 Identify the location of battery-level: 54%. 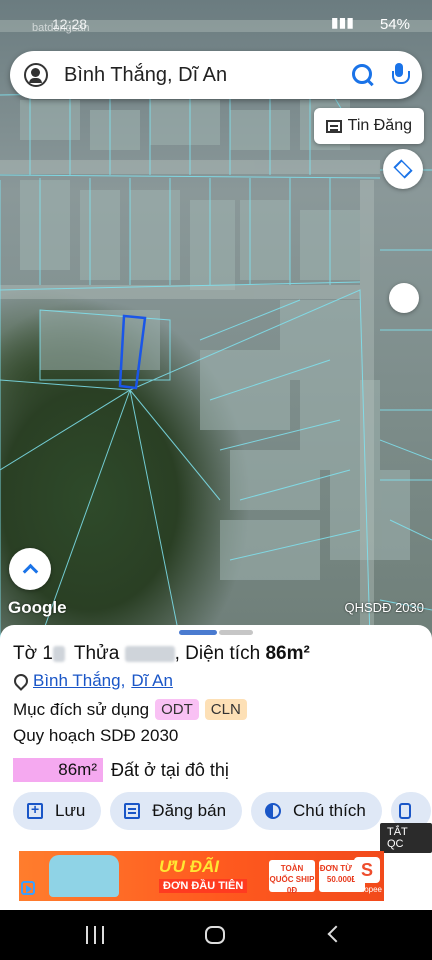
(394, 24).